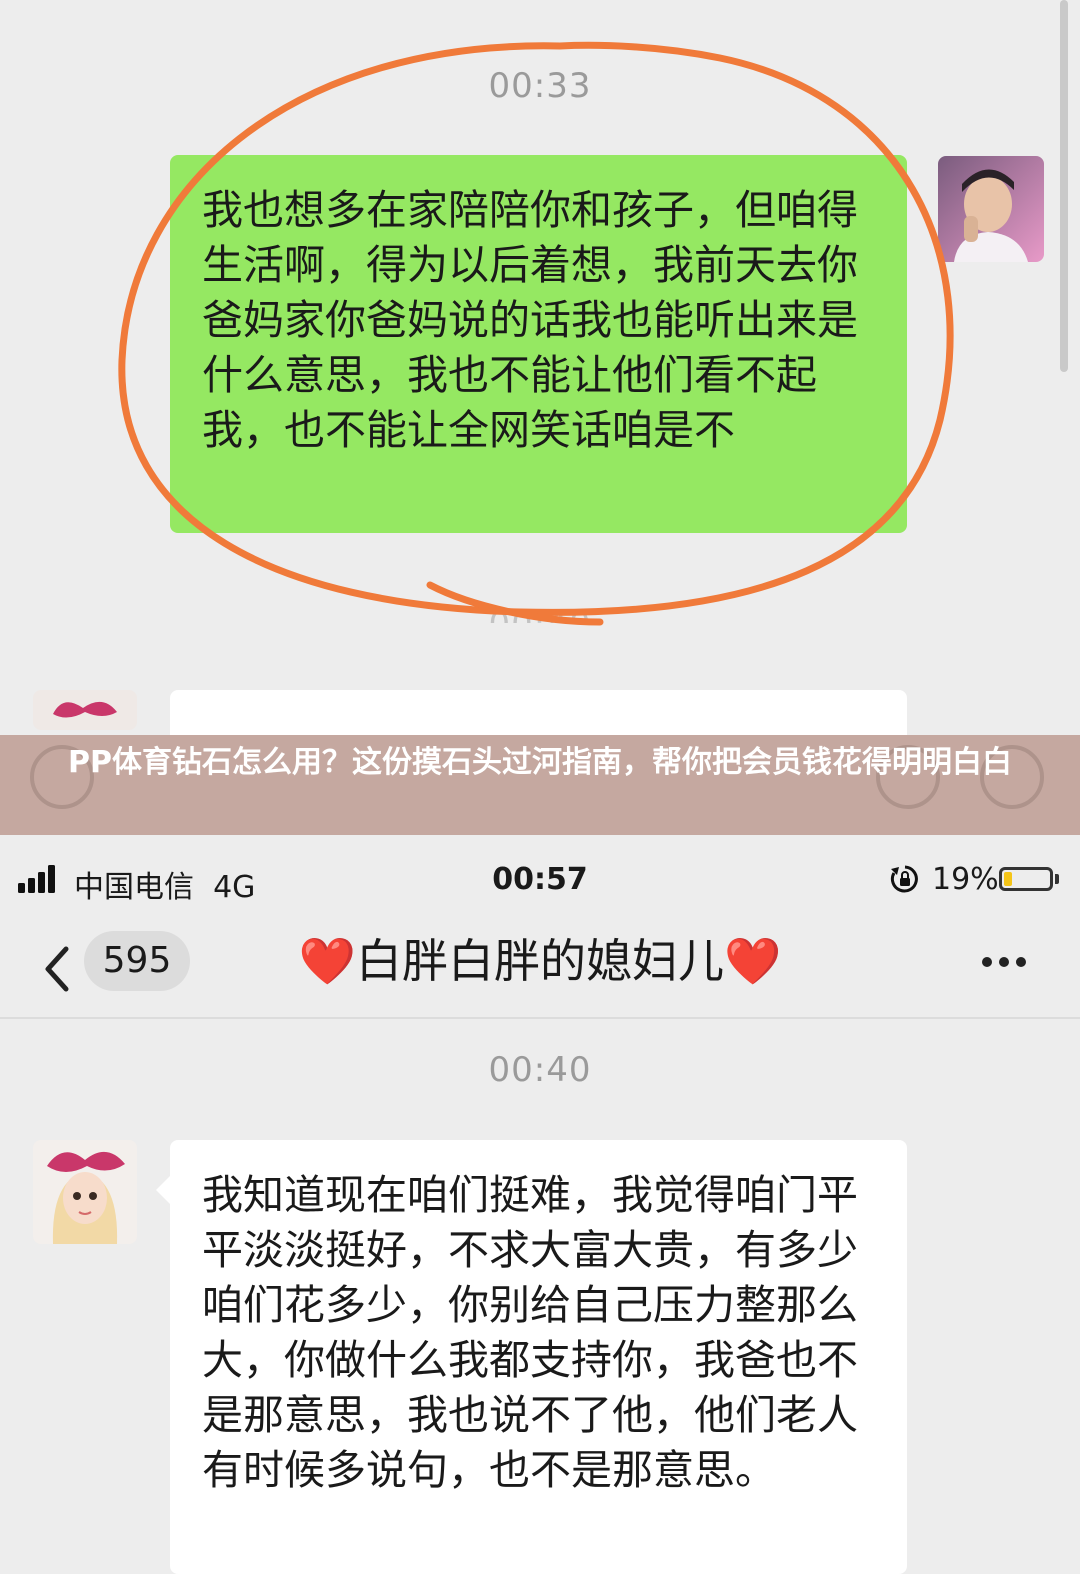  What do you see at coordinates (1026, 879) in the screenshot?
I see `battery-icon` at bounding box center [1026, 879].